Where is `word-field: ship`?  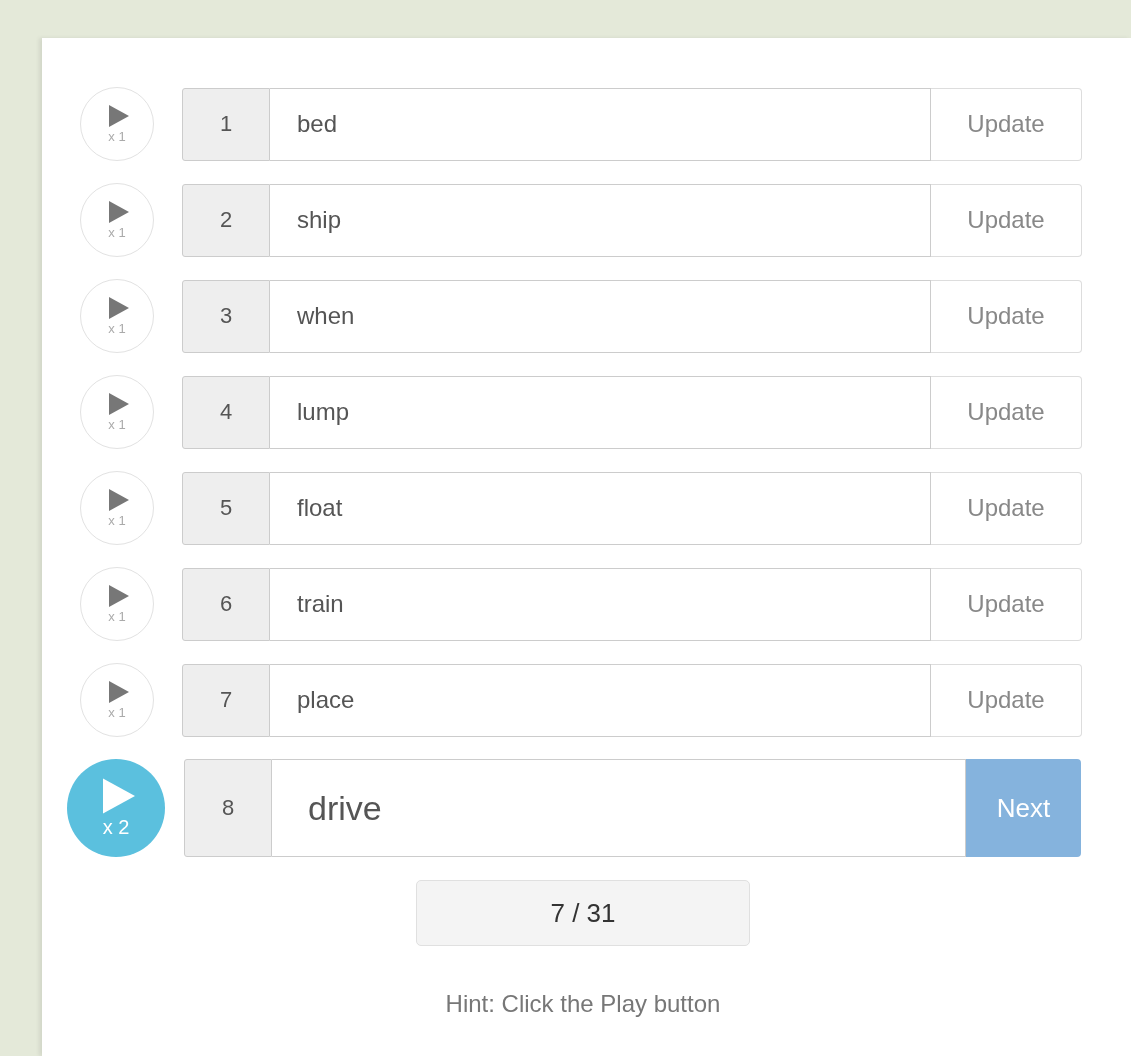
word-field: ship is located at coordinates (600, 220).